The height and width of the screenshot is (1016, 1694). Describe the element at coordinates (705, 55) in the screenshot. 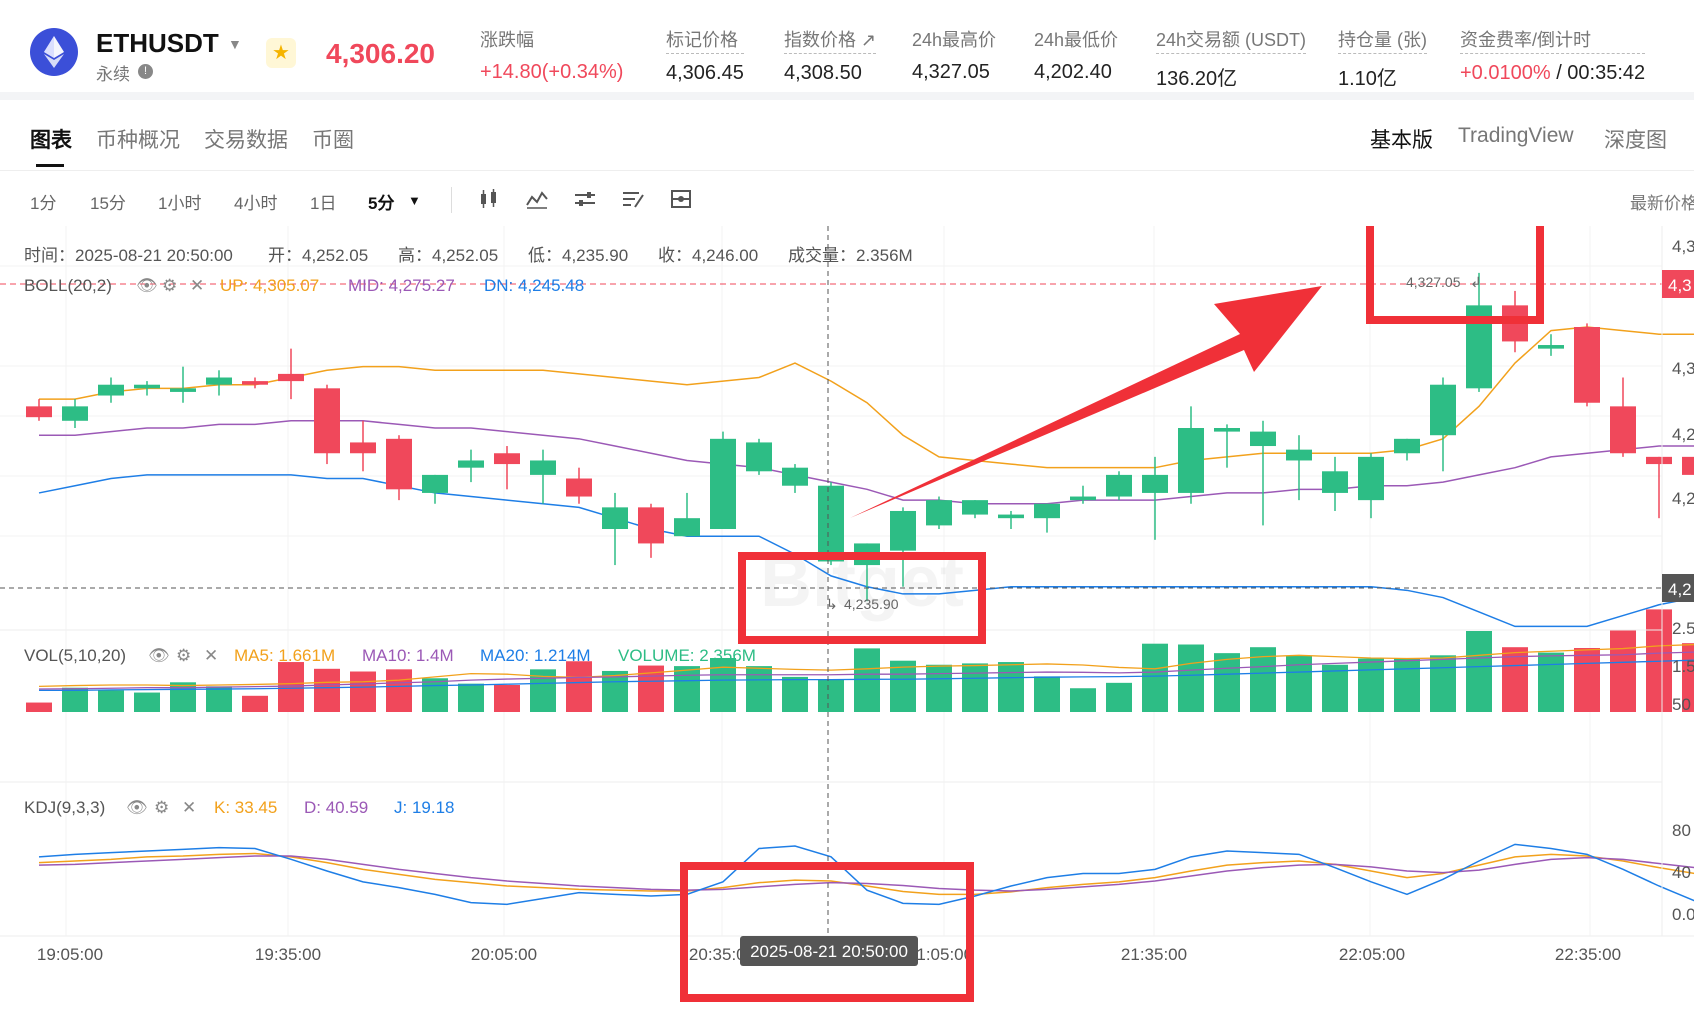

I see `stat-mark-price: 标记价格 4,306.45` at that location.